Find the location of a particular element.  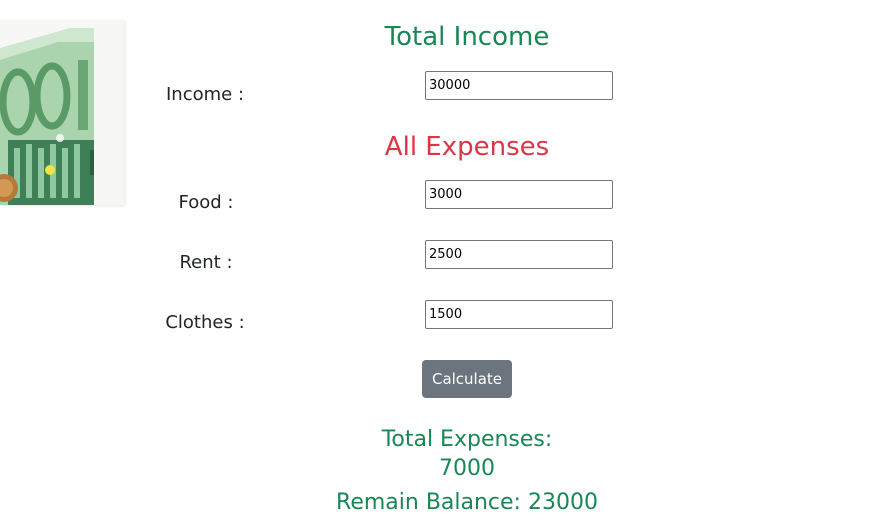

remain-balance-label: Remain Balance: is located at coordinates (428, 502).